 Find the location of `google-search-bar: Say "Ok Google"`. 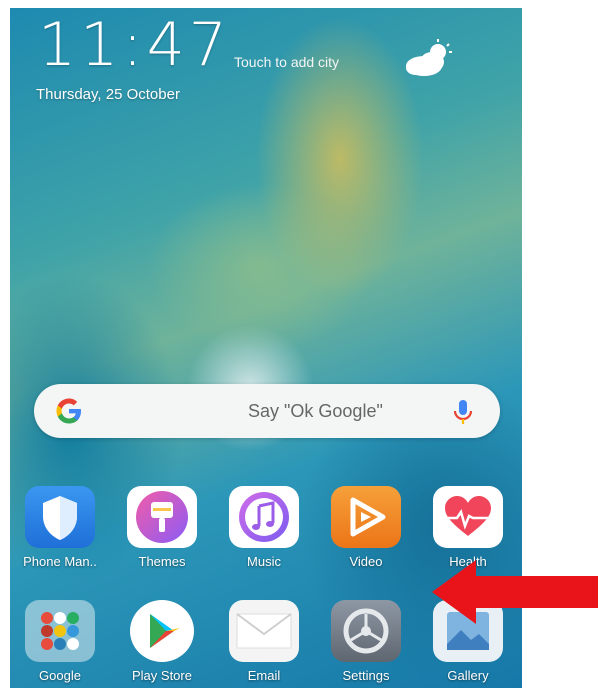

google-search-bar: Say "Ok Google" is located at coordinates (267, 411).